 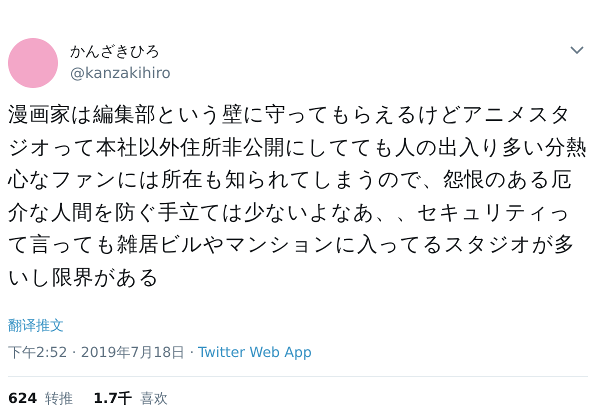 I want to click on author-name: かんざきひろ, so click(x=120, y=51).